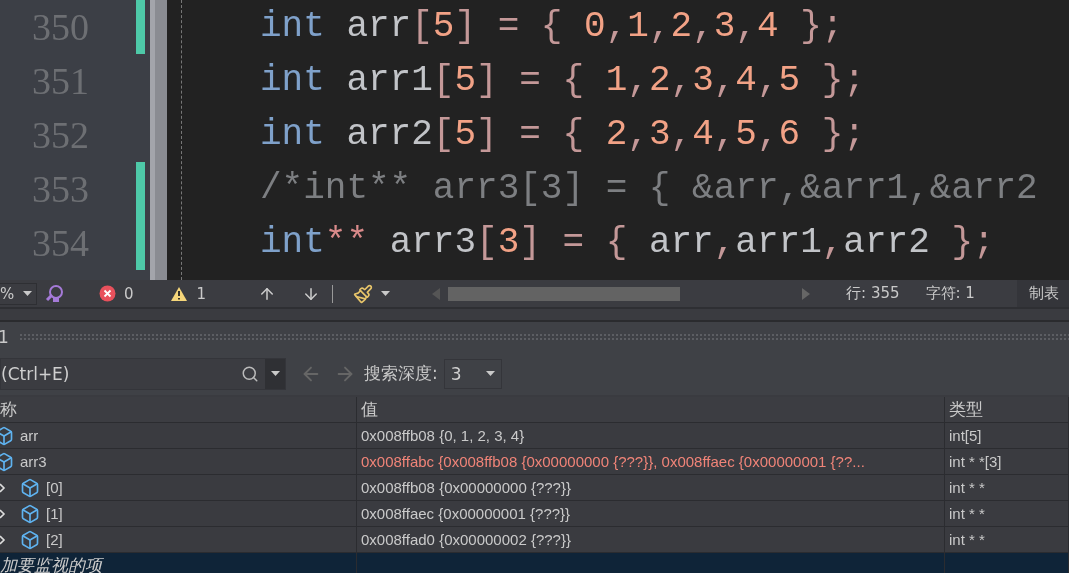 The width and height of the screenshot is (1069, 573). Describe the element at coordinates (965, 435) in the screenshot. I see `variable-type: int[5]` at that location.